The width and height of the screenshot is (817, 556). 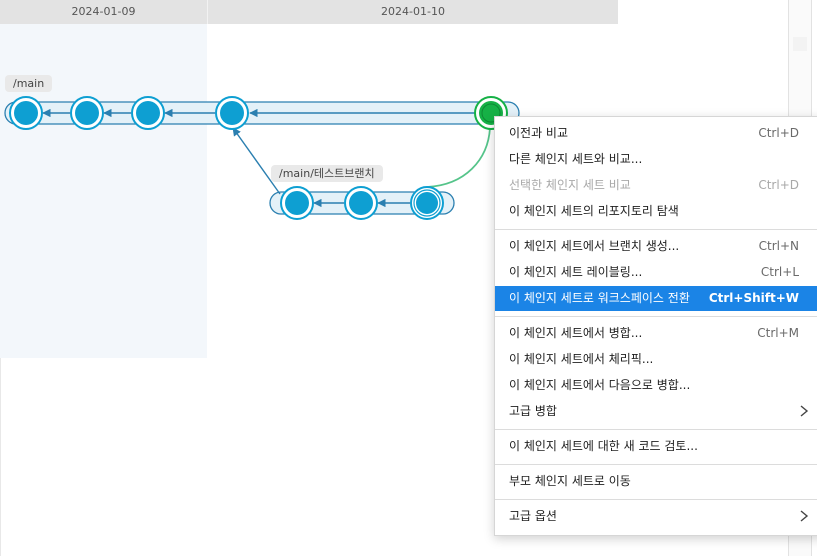 What do you see at coordinates (656, 246) in the screenshot?
I see `menu-item-create-branch: 이 체인지 세트에서 브랜치 생성... Ctrl+N` at bounding box center [656, 246].